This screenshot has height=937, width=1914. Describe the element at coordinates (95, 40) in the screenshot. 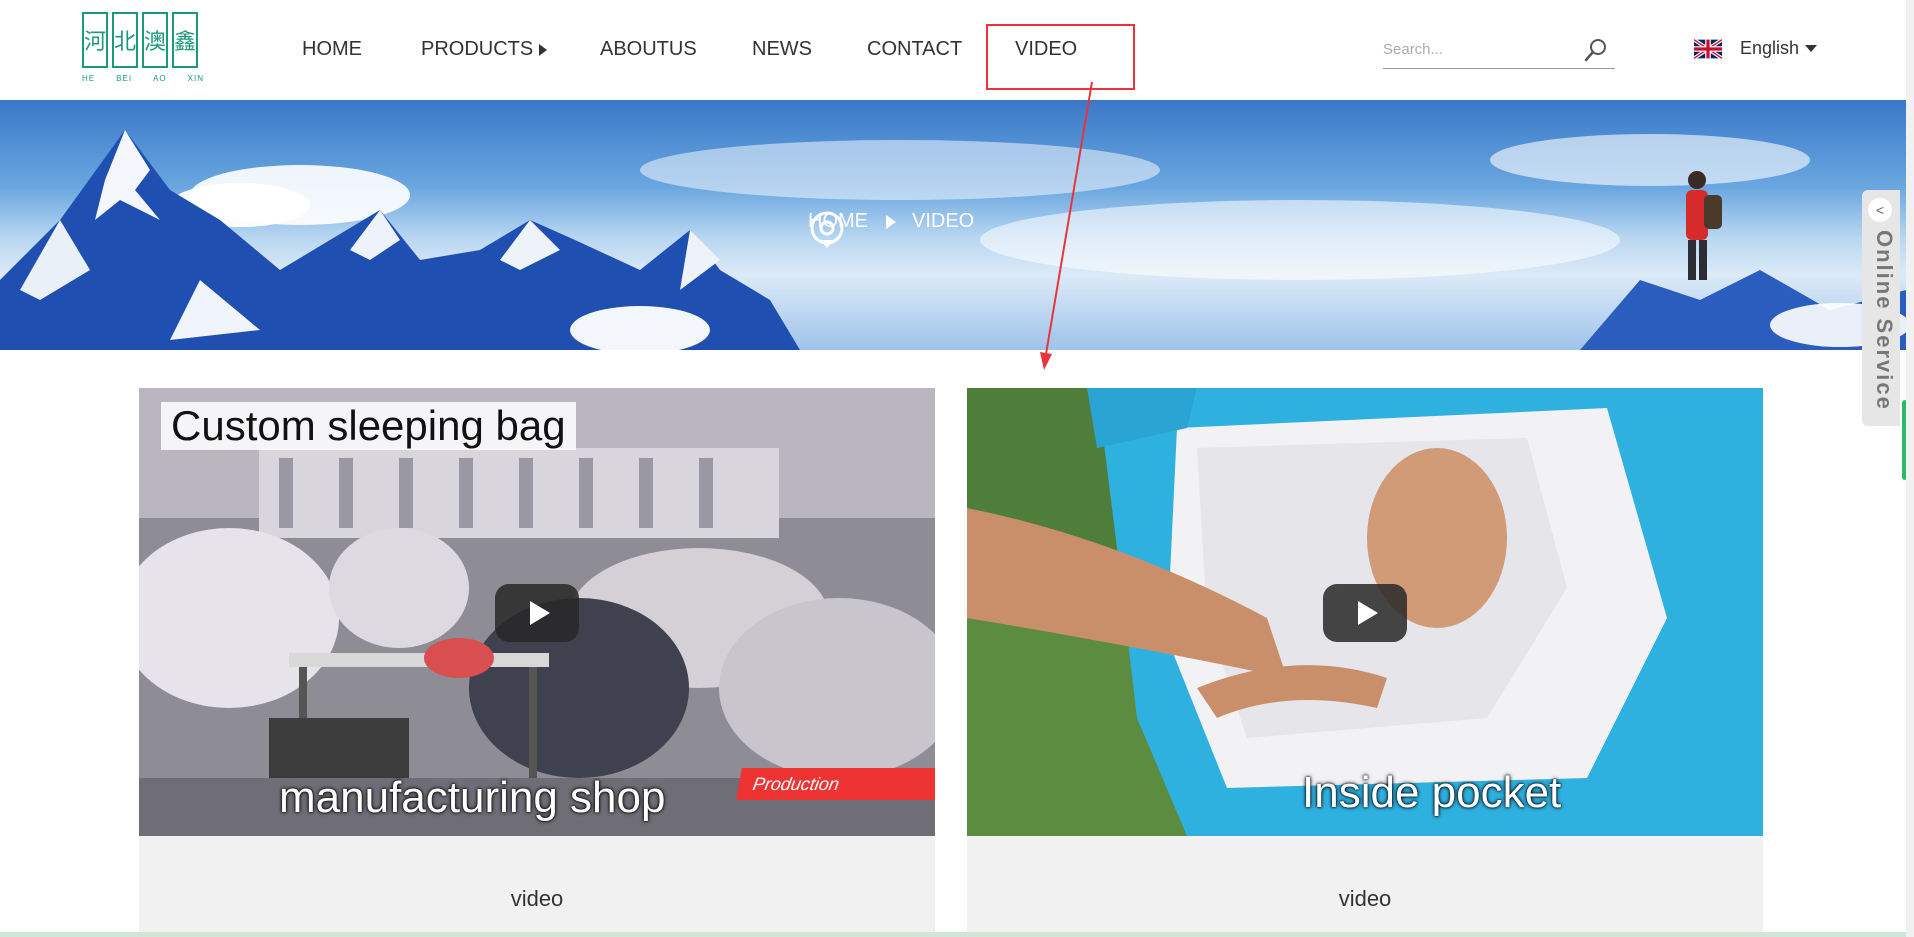

I see `logo-char: 河` at that location.